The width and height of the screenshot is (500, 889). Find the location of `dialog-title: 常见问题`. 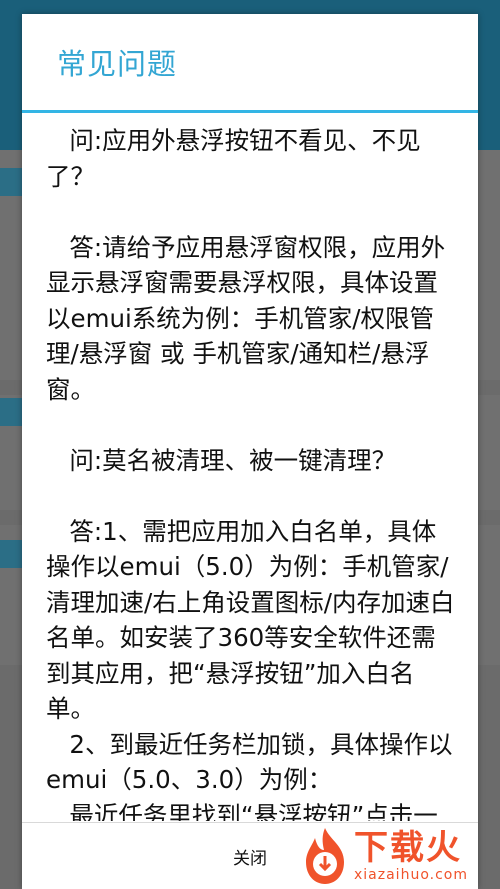

dialog-title: 常见问题 is located at coordinates (117, 64).